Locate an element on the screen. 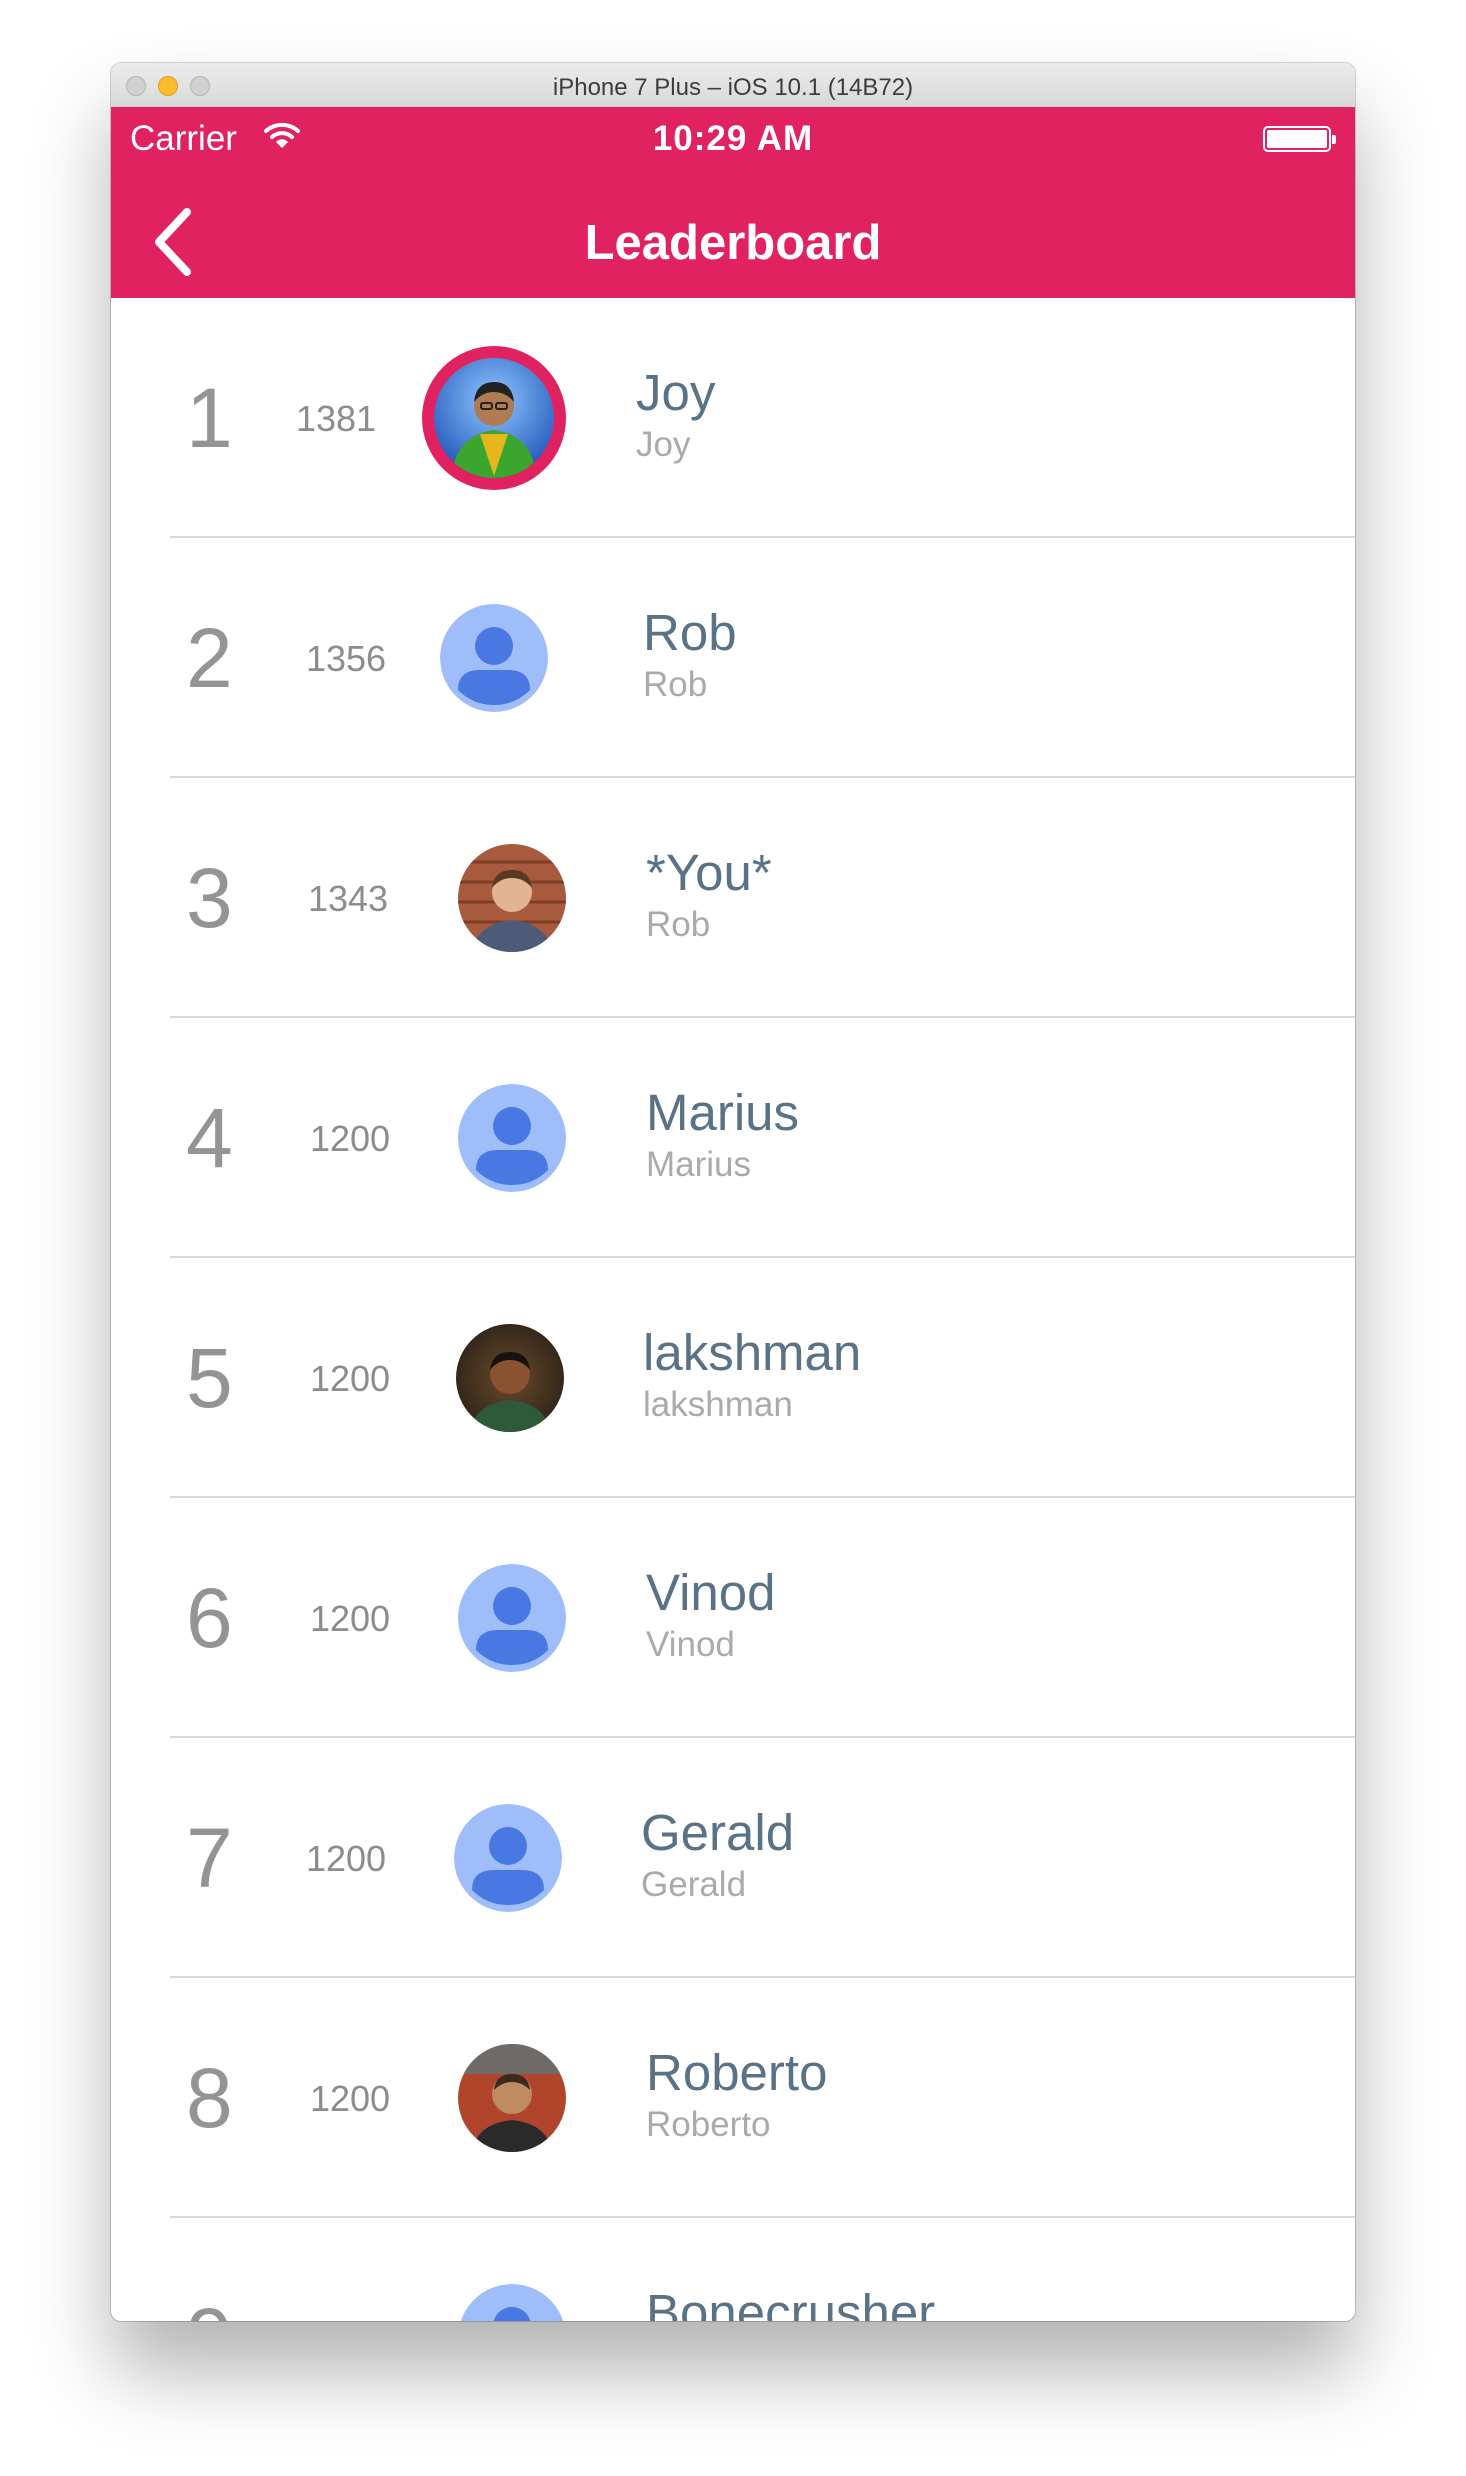 The height and width of the screenshot is (2476, 1466). player-name: lakshman is located at coordinates (752, 1352).